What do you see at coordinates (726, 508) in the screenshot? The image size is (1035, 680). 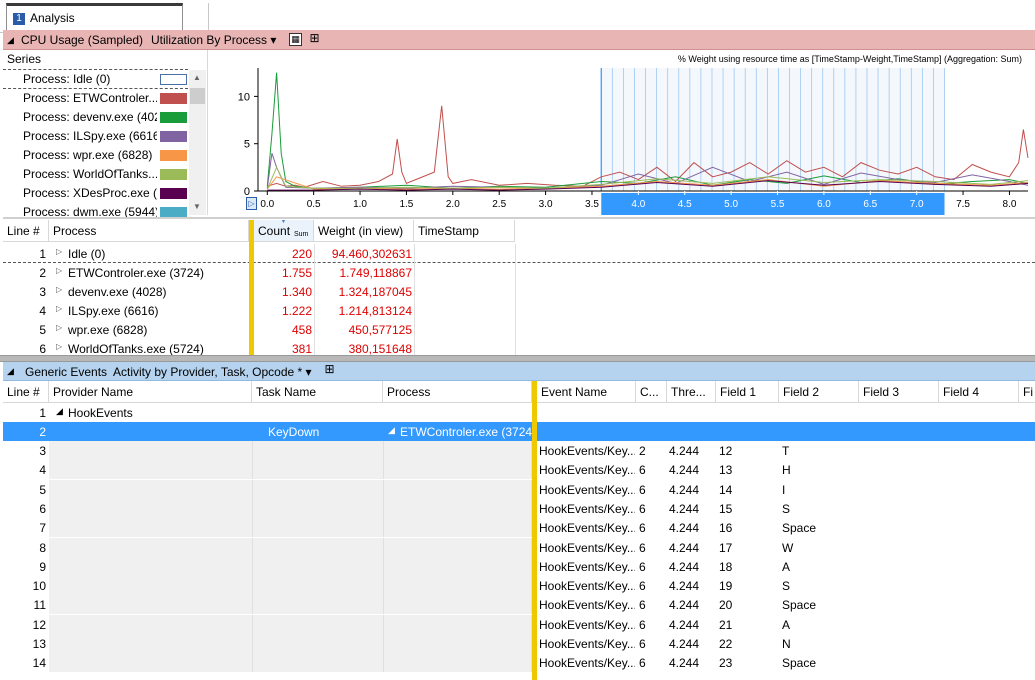 I see `row-field1: 15` at bounding box center [726, 508].